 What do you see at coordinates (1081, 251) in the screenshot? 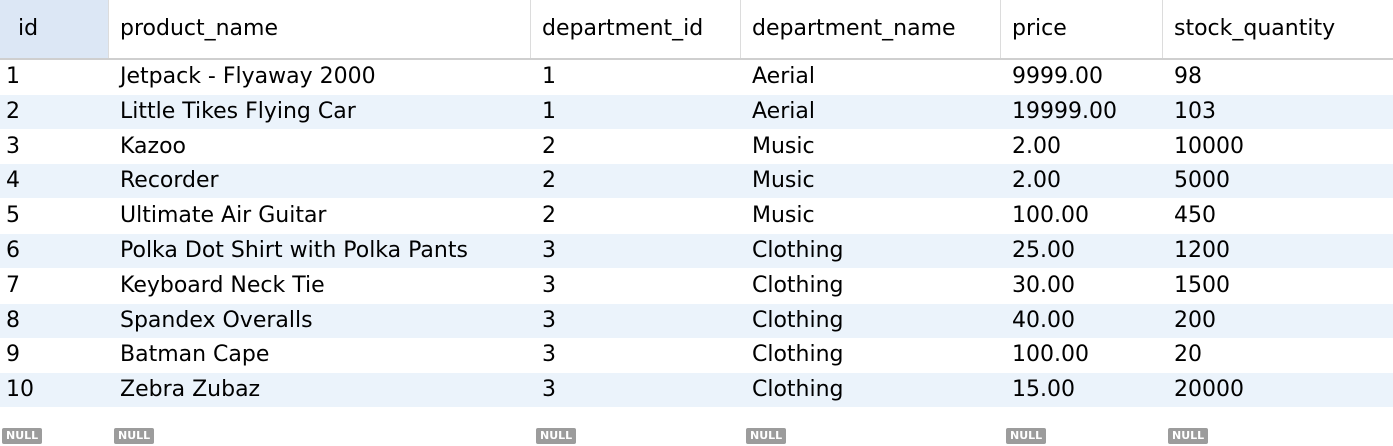
I see `table-cell-price: 25.00` at bounding box center [1081, 251].